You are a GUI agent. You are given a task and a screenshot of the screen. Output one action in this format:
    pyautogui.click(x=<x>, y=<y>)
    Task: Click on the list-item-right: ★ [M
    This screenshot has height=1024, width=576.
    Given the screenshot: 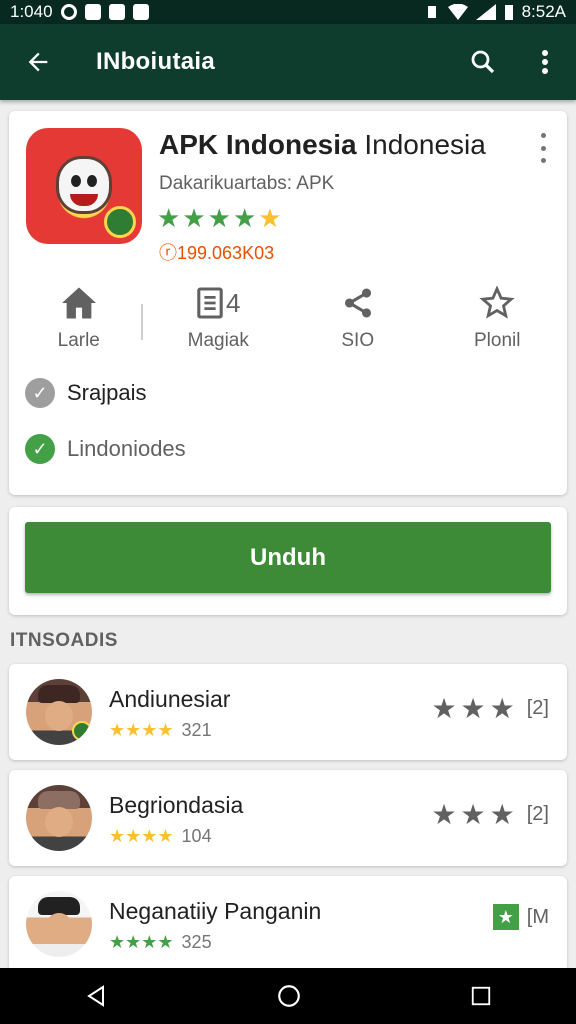 What is the action you would take?
    pyautogui.click(x=520, y=917)
    